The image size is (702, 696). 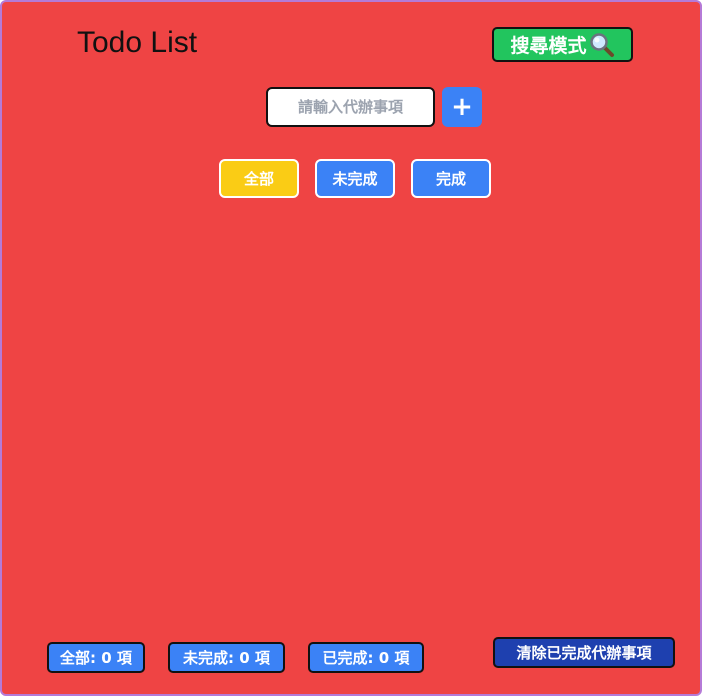 What do you see at coordinates (226, 657) in the screenshot?
I see `count-undone-badge: 未完成: 0 項` at bounding box center [226, 657].